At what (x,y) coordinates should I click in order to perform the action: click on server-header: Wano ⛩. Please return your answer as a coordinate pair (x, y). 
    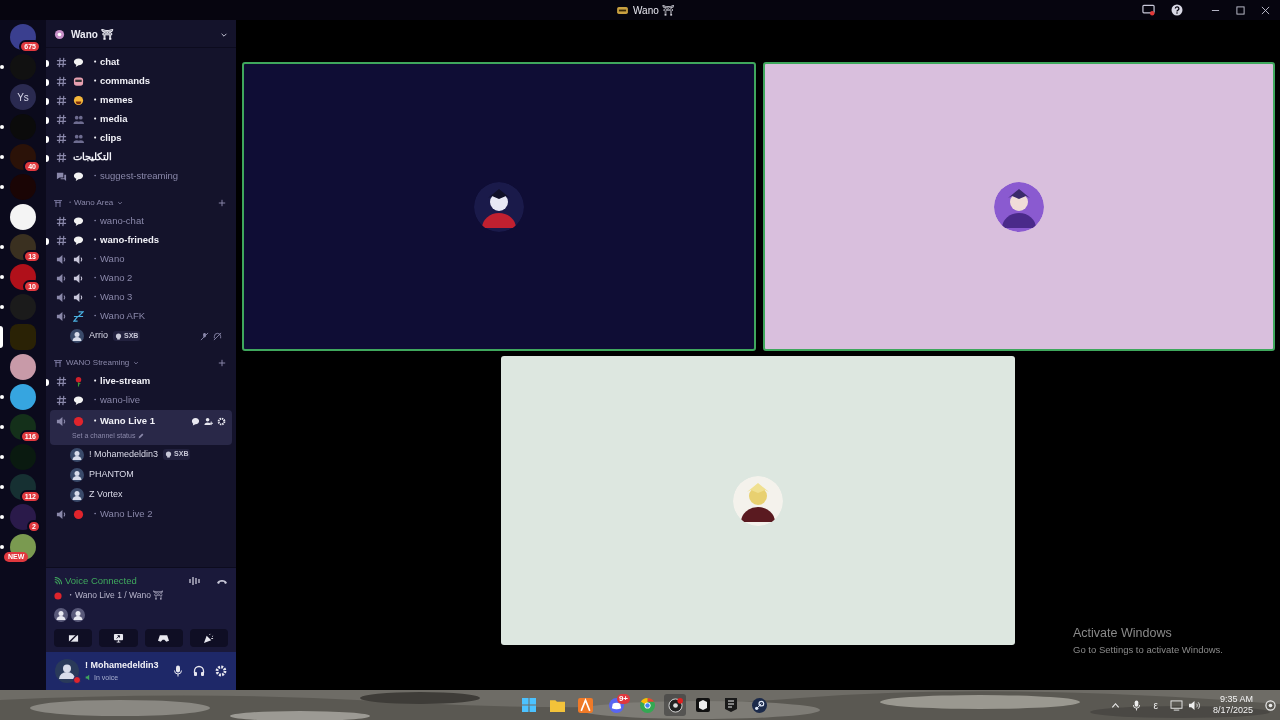
    Looking at the image, I should click on (141, 35).